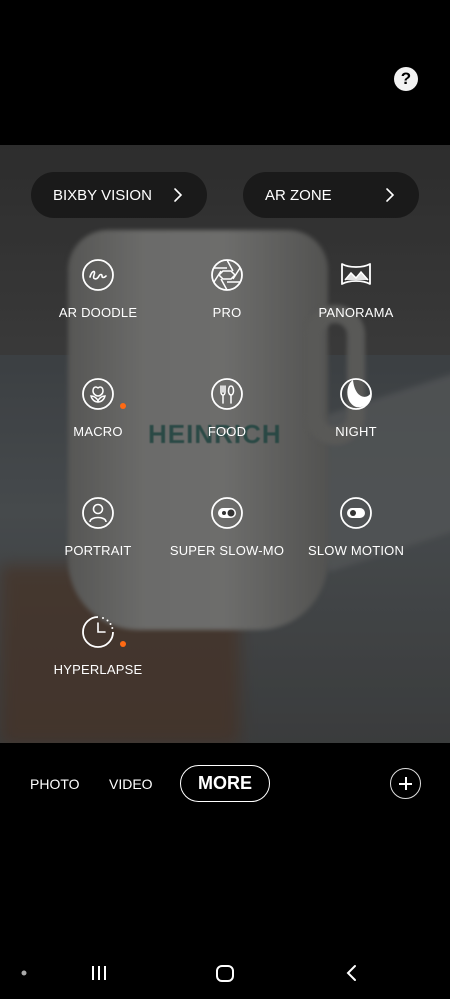  What do you see at coordinates (351, 973) in the screenshot?
I see `back-icon` at bounding box center [351, 973].